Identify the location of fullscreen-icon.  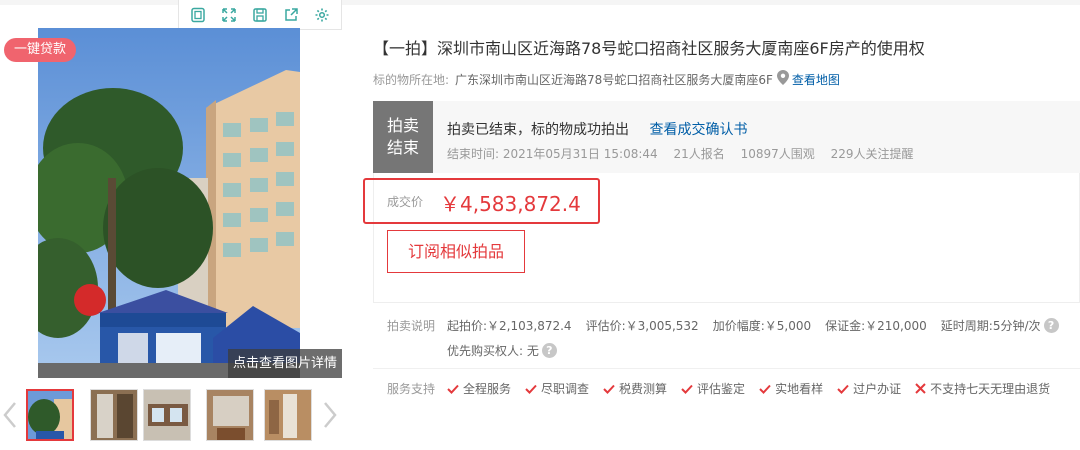
(229, 15).